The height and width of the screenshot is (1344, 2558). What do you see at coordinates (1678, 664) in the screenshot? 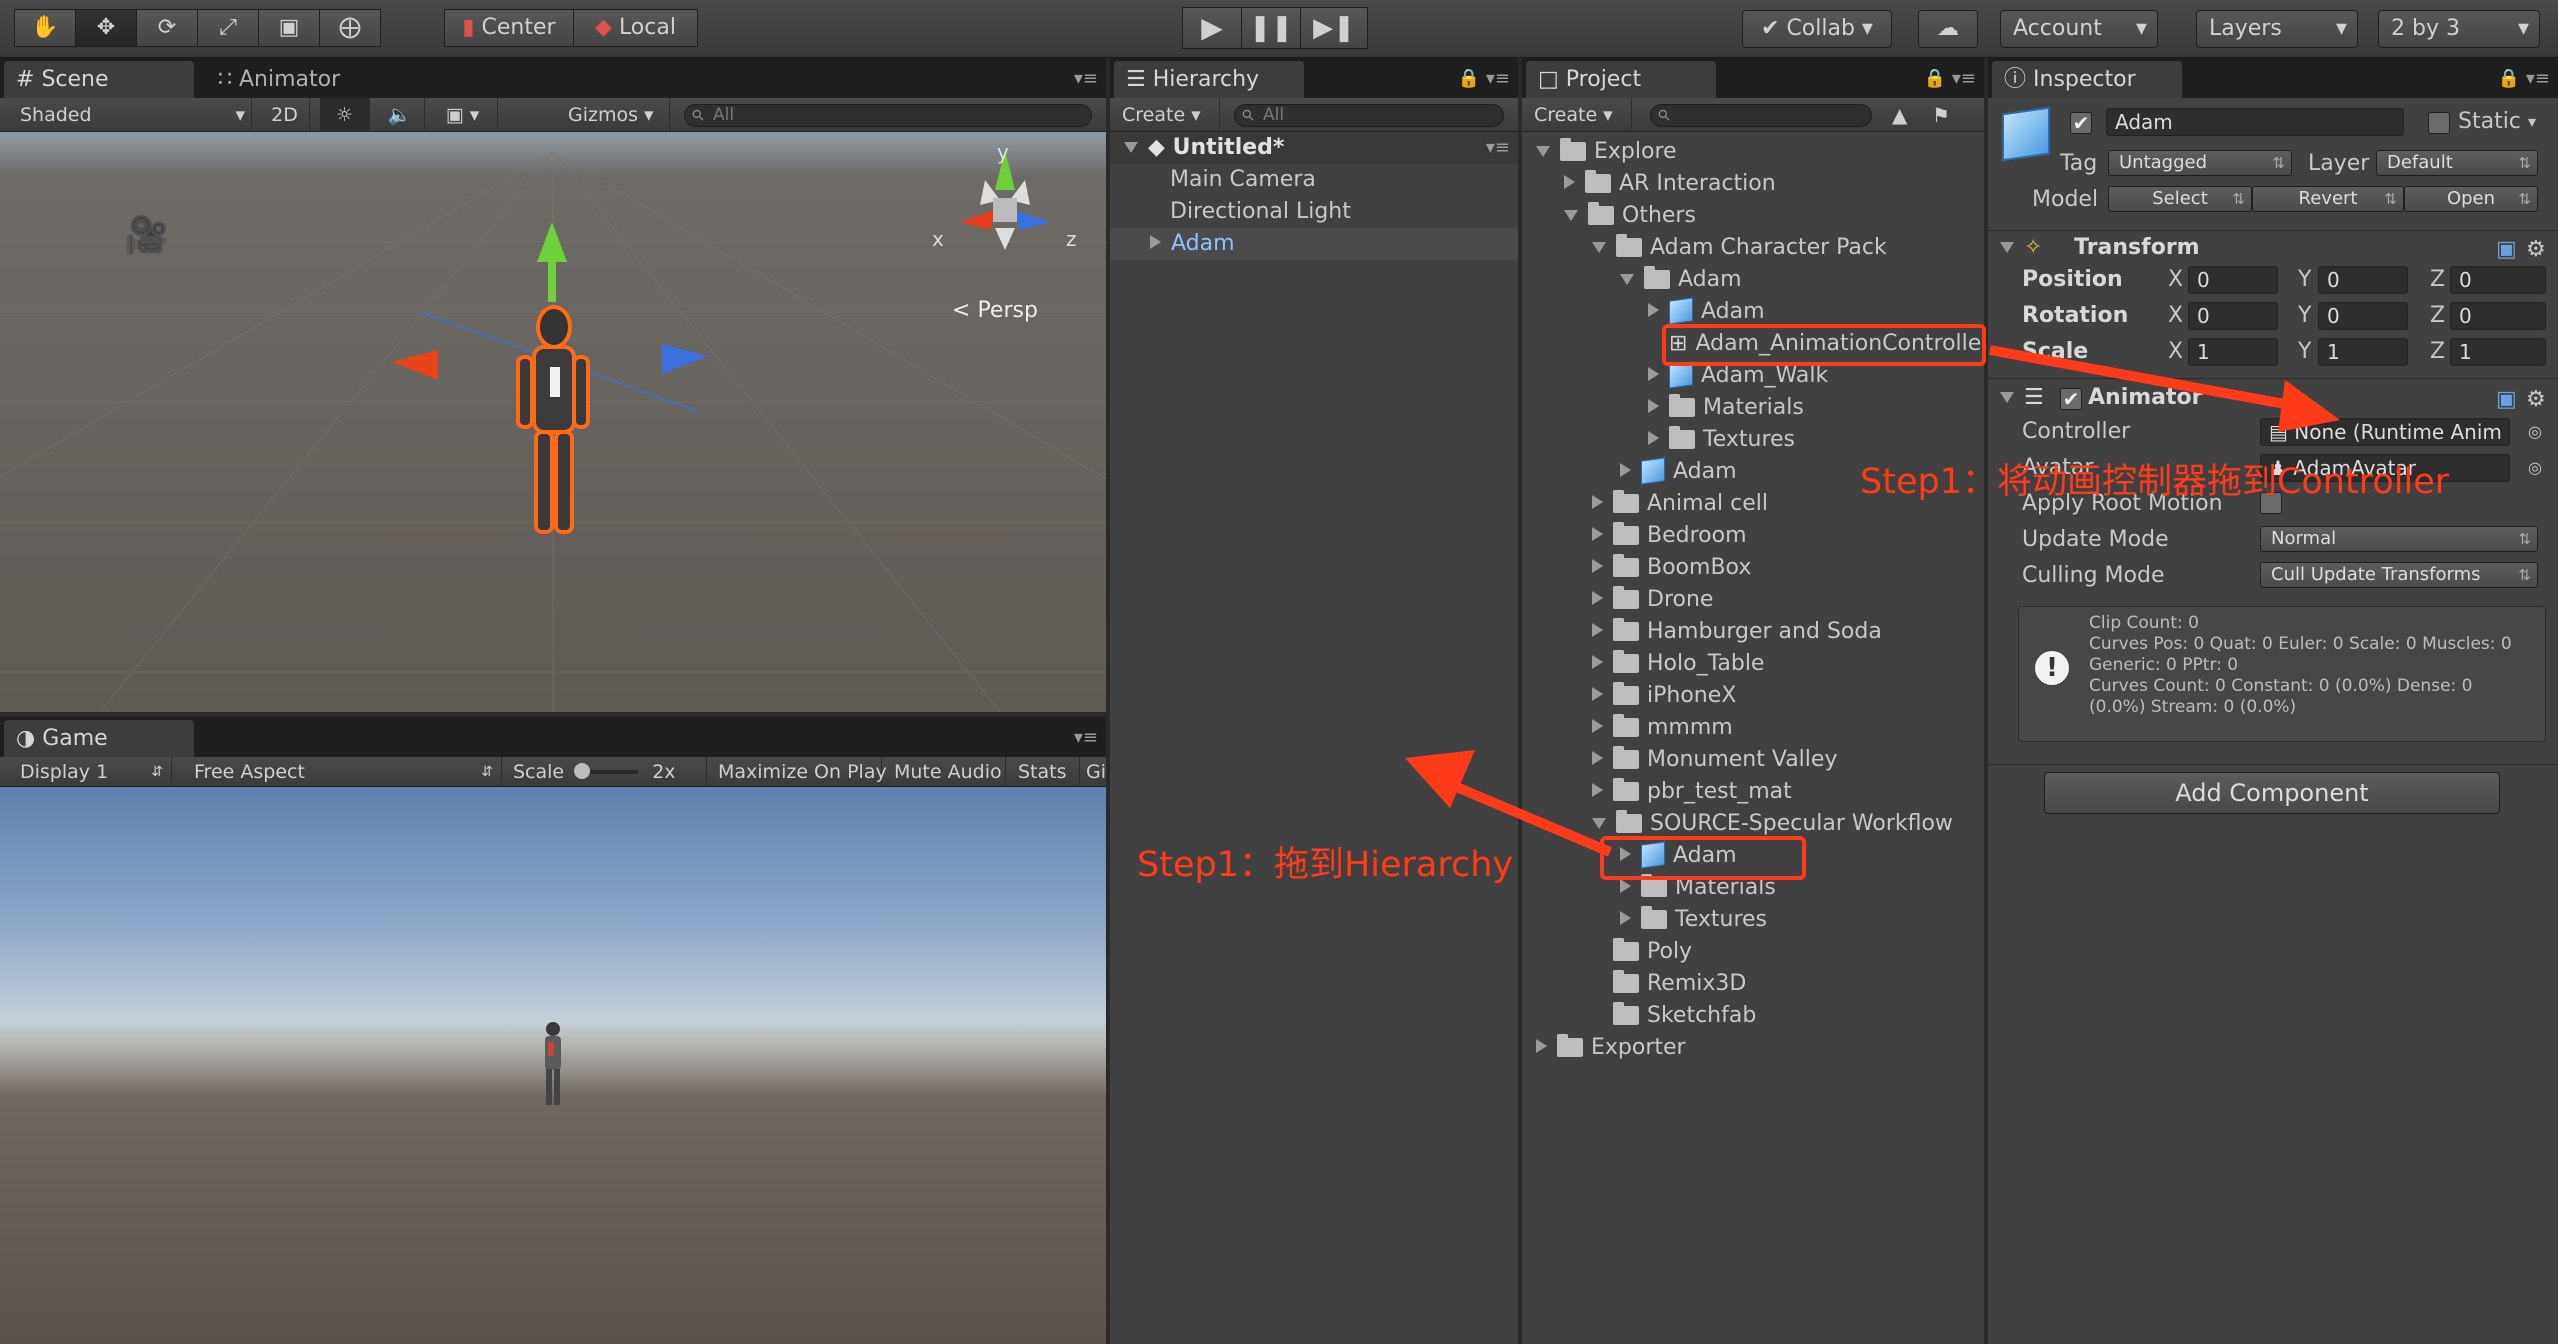
I see `project-item: Holo_Table` at bounding box center [1678, 664].